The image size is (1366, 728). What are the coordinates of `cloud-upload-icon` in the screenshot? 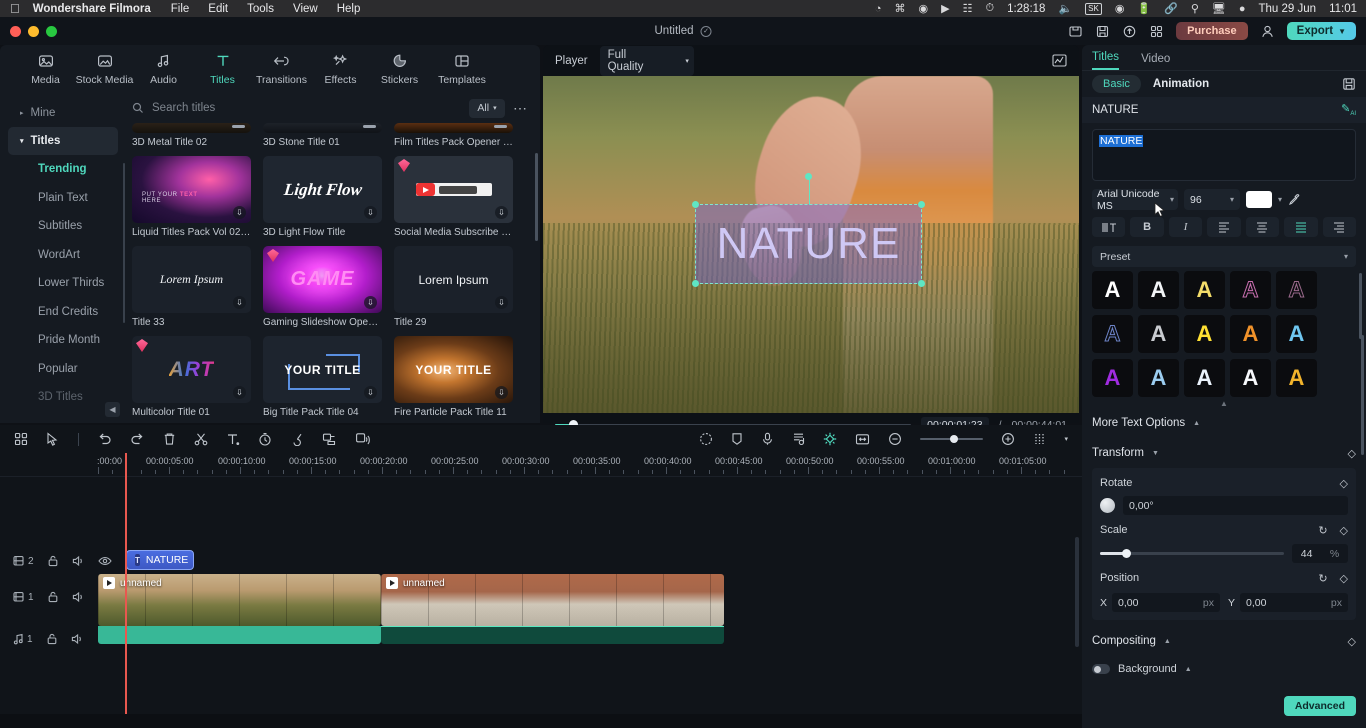 It's located at (1129, 31).